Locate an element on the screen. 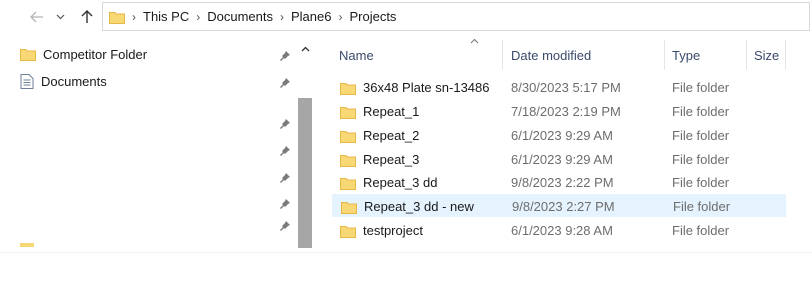 The height and width of the screenshot is (282, 812). name-cell: testproject is located at coordinates (381, 230).